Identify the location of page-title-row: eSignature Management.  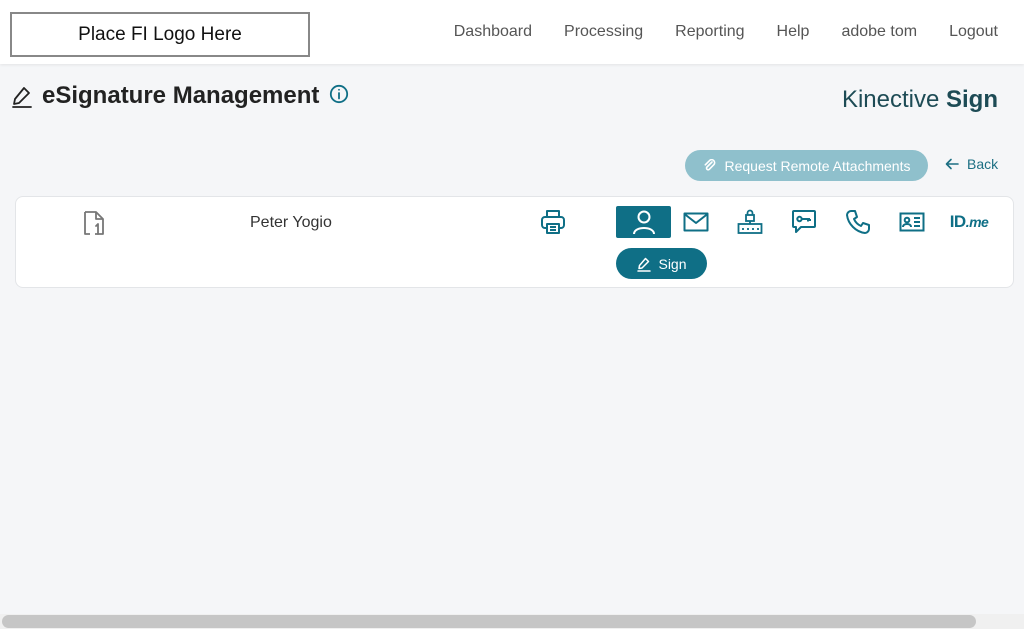
(179, 96).